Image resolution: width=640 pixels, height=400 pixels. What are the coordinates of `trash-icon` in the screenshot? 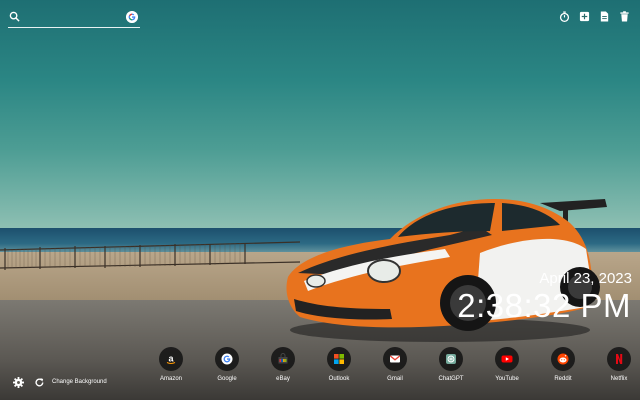 It's located at (624, 16).